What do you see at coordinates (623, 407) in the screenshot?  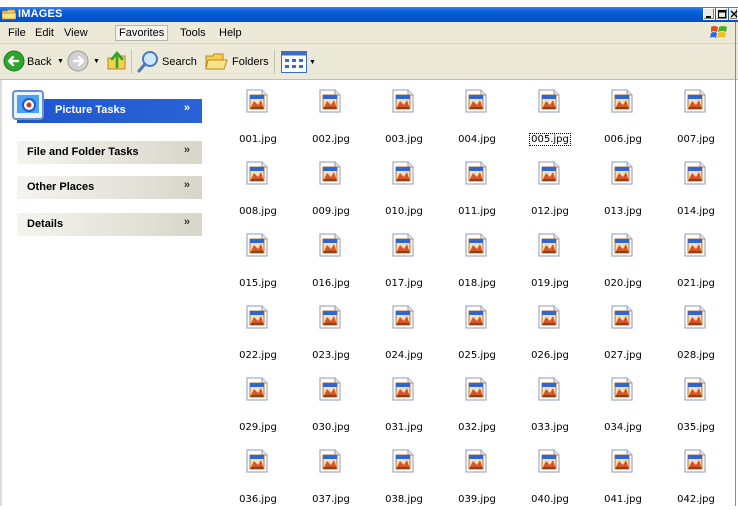 I see `file-item: 034.jpg` at bounding box center [623, 407].